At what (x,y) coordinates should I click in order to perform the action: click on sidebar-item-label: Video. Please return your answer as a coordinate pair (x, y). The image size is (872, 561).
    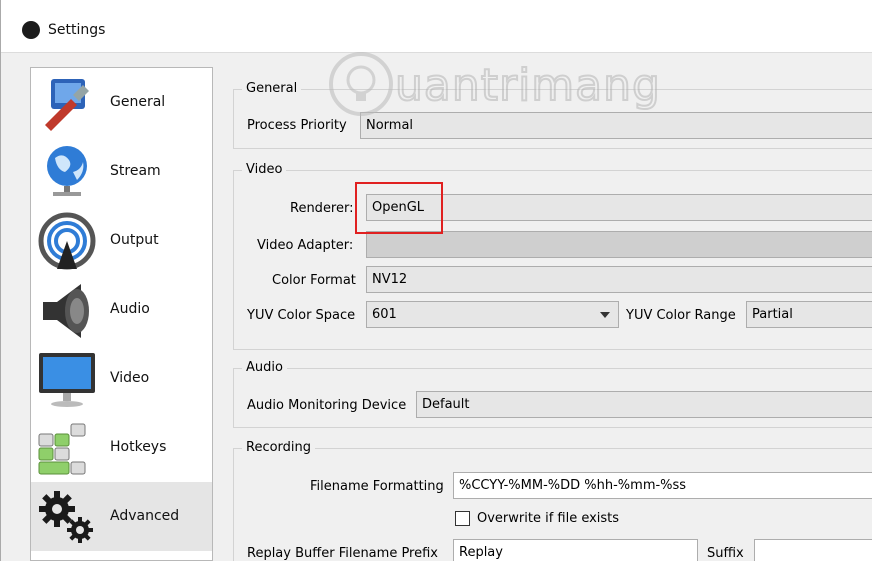
    Looking at the image, I should click on (130, 378).